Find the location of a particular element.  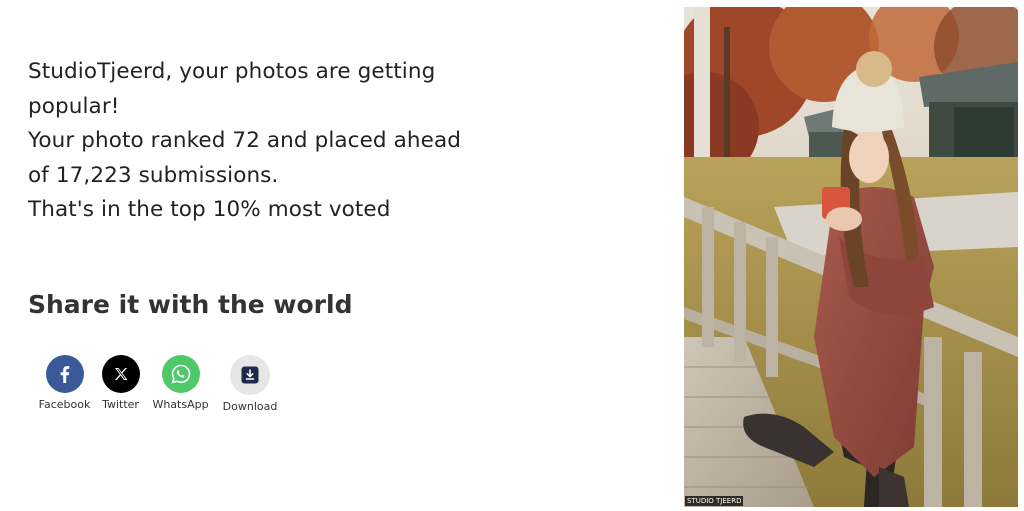

twitter-share-button: Twitter is located at coordinates (120, 383).